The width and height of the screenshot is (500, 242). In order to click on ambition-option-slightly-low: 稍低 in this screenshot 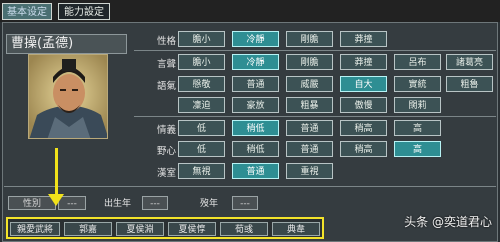, I will do `click(255, 149)`.